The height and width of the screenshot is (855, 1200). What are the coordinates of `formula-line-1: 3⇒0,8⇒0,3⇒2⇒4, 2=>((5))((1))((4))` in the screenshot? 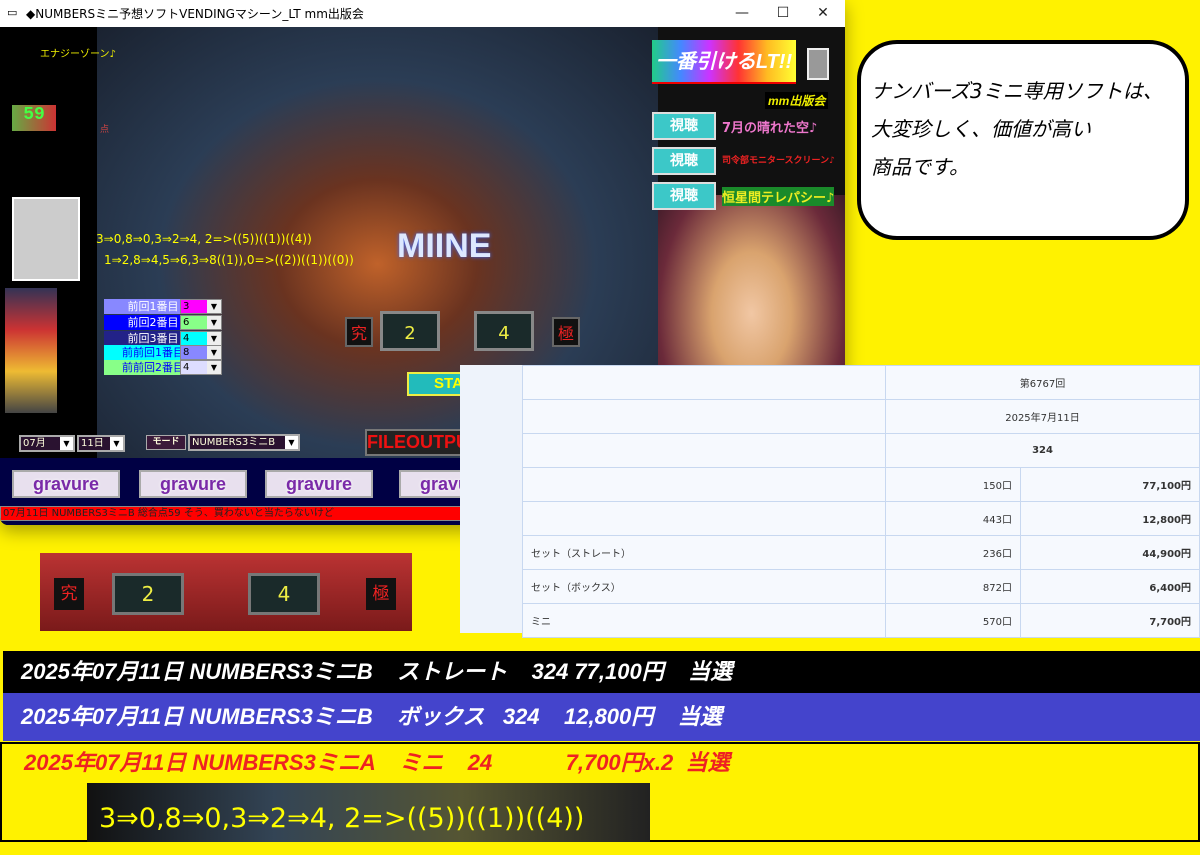 It's located at (204, 239).